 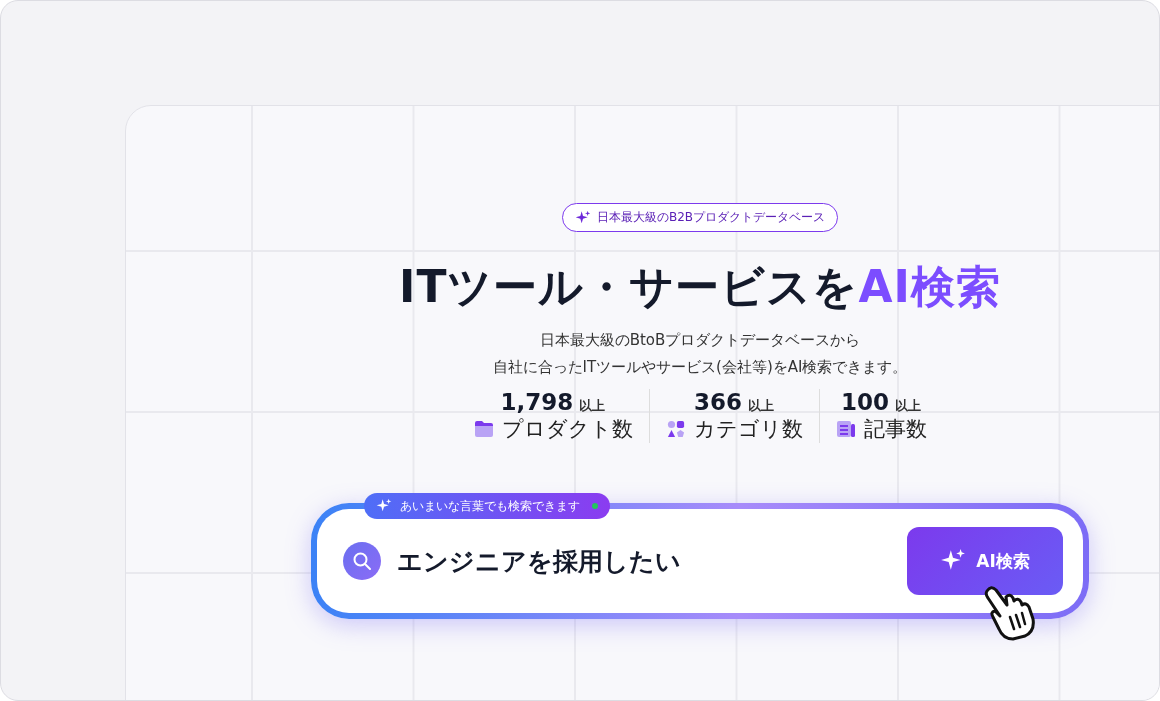 What do you see at coordinates (711, 217) in the screenshot?
I see `badge-label: 日本最大級のB2Bプロダクトデータベース` at bounding box center [711, 217].